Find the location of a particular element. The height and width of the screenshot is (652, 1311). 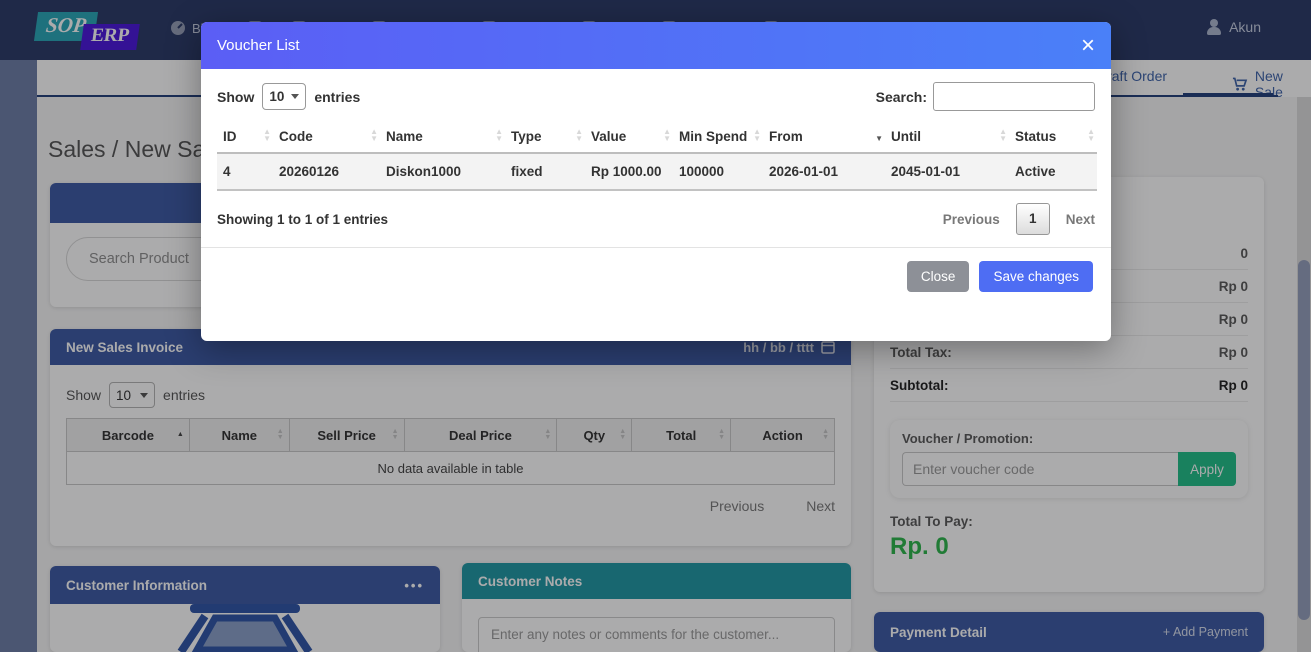

col-status: Status ▲ ▼ is located at coordinates (1053, 138).